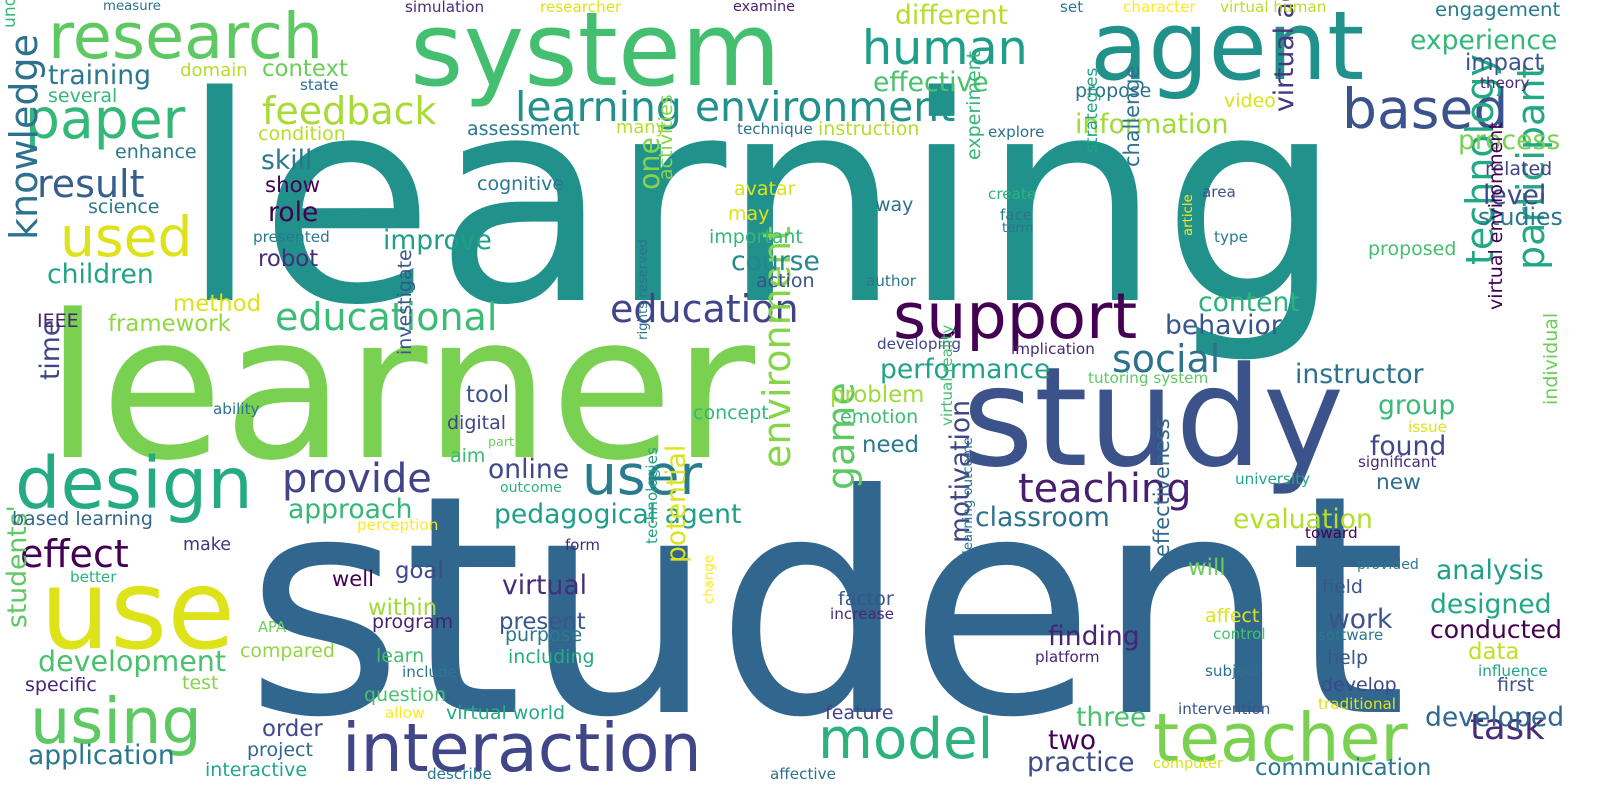  Describe the element at coordinates (1188, 764) in the screenshot. I see `word-computer: computer` at that location.